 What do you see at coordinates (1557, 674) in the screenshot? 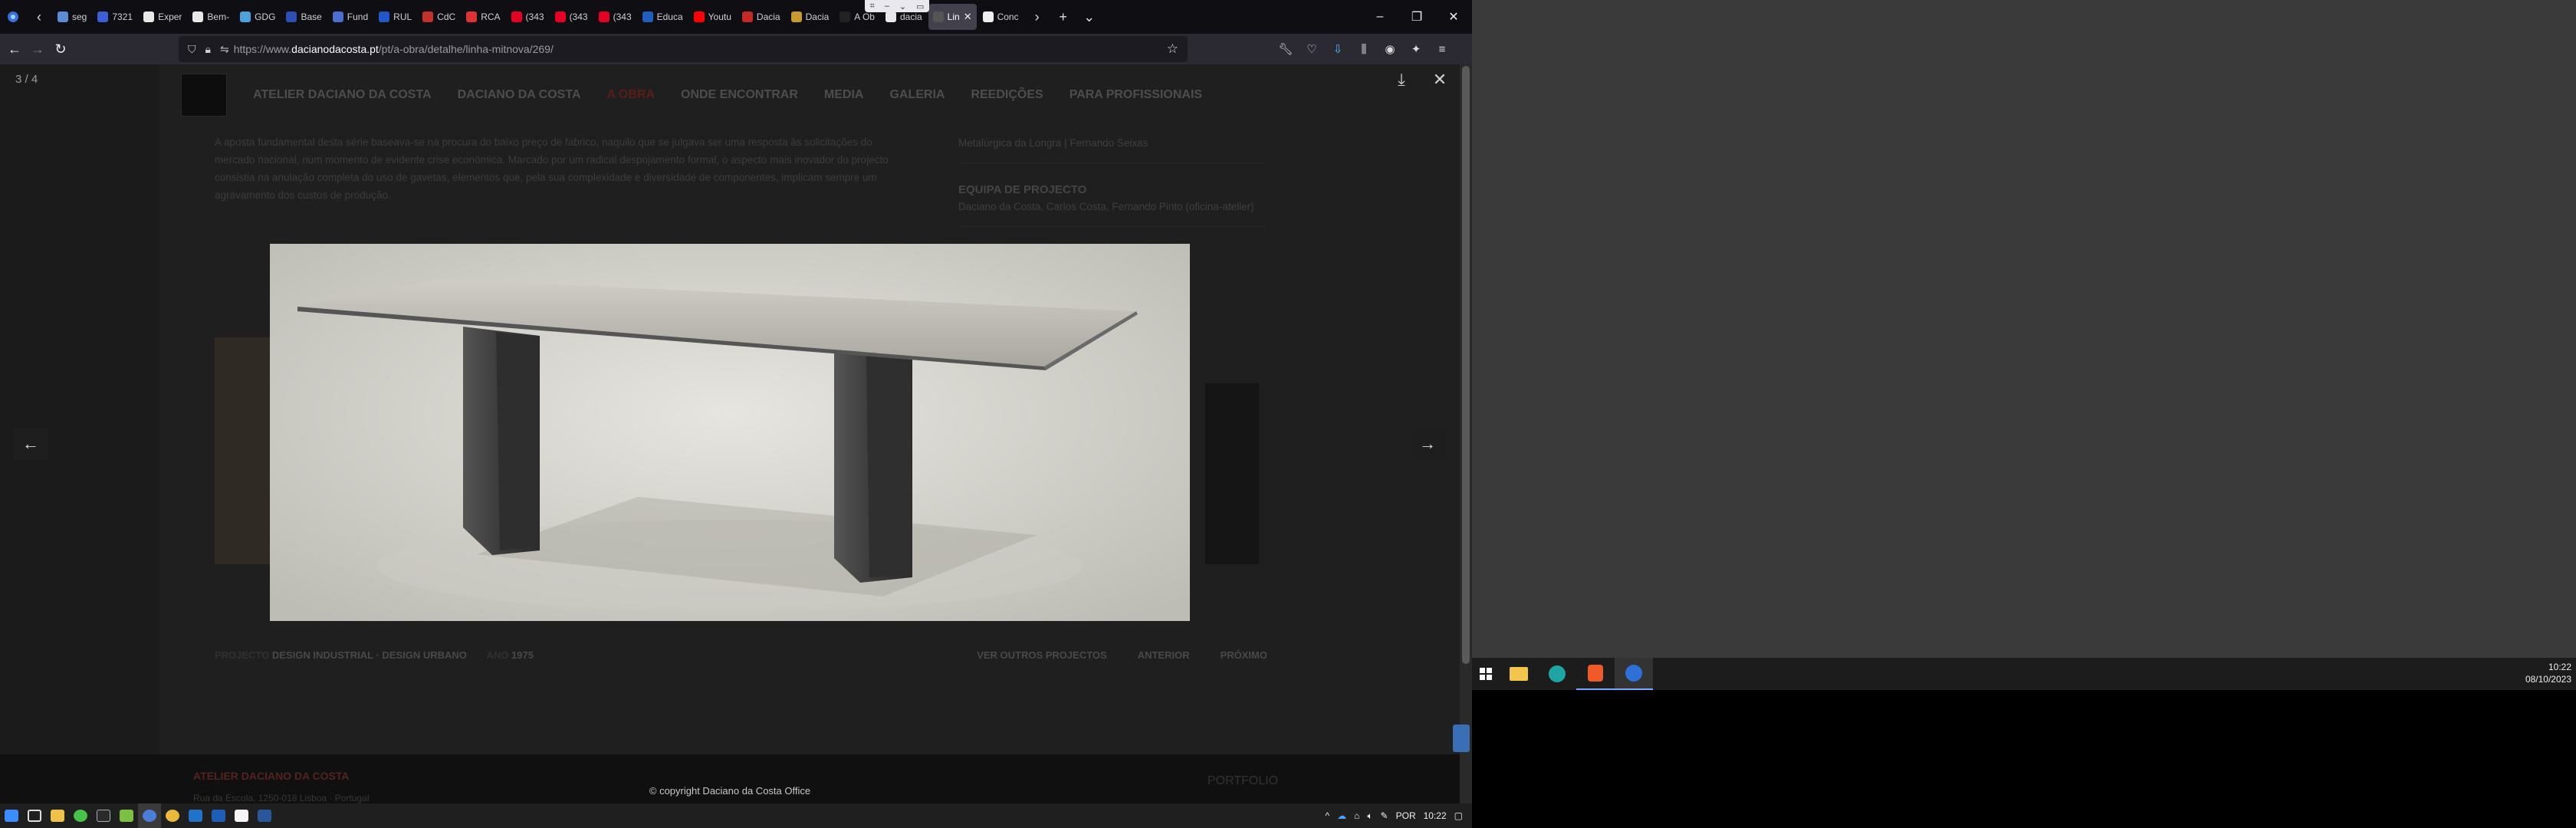
I see `edge-icon` at bounding box center [1557, 674].